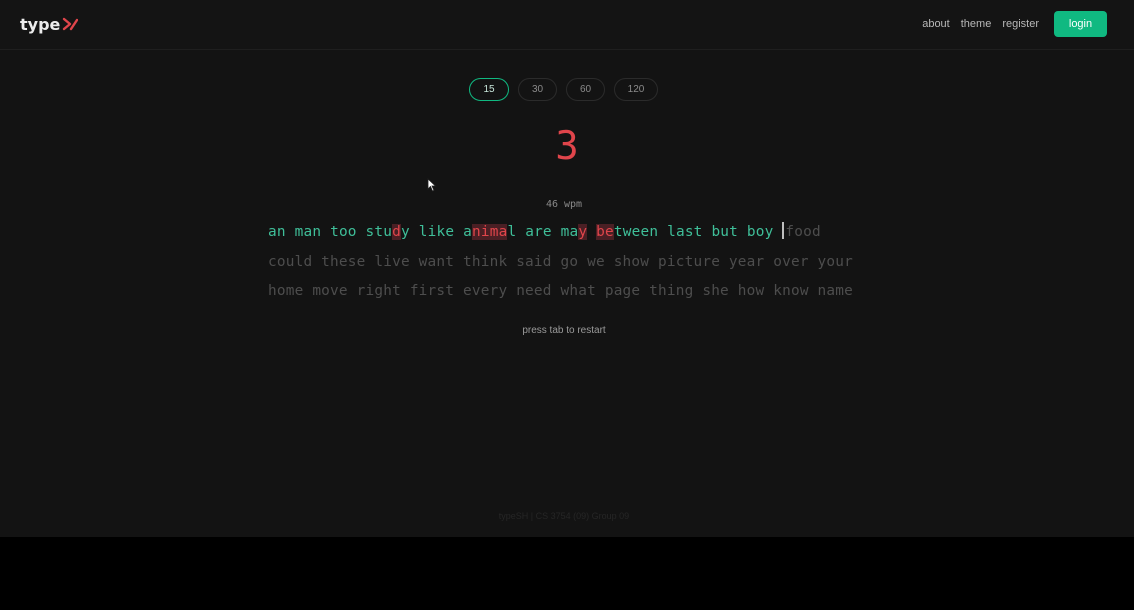 Image resolution: width=1134 pixels, height=610 pixels. What do you see at coordinates (537, 89) in the screenshot?
I see `time-option-30: 30` at bounding box center [537, 89].